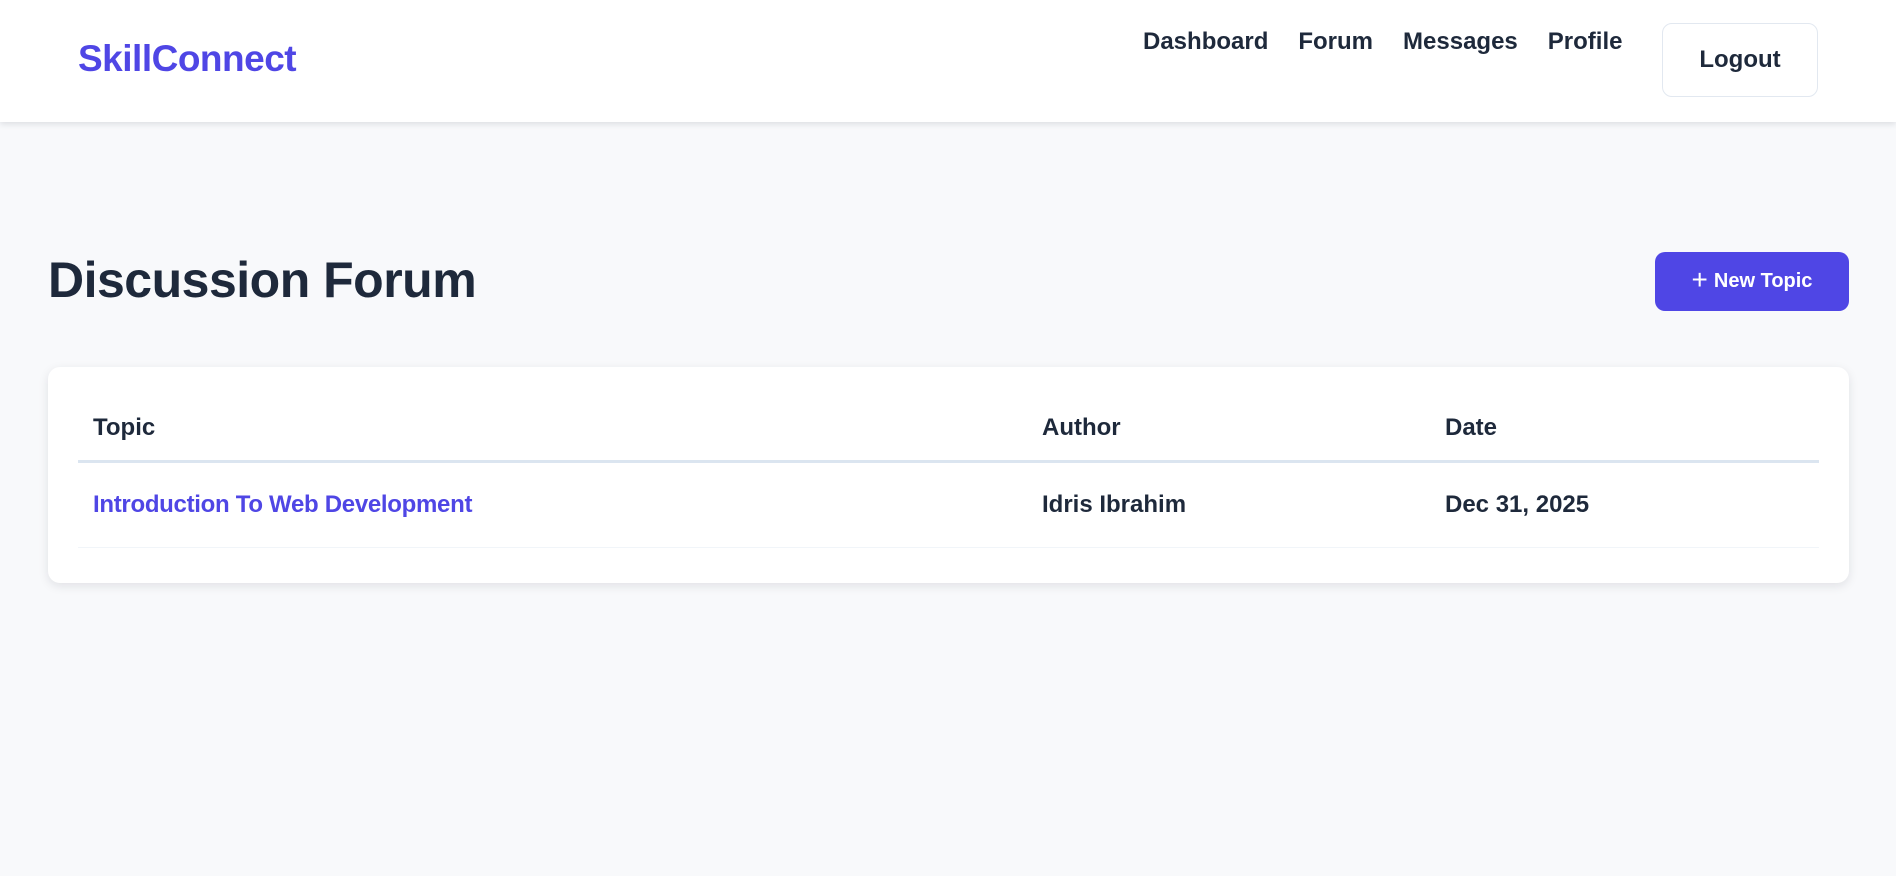 The width and height of the screenshot is (1896, 876). I want to click on logout-button: Logout, so click(1740, 60).